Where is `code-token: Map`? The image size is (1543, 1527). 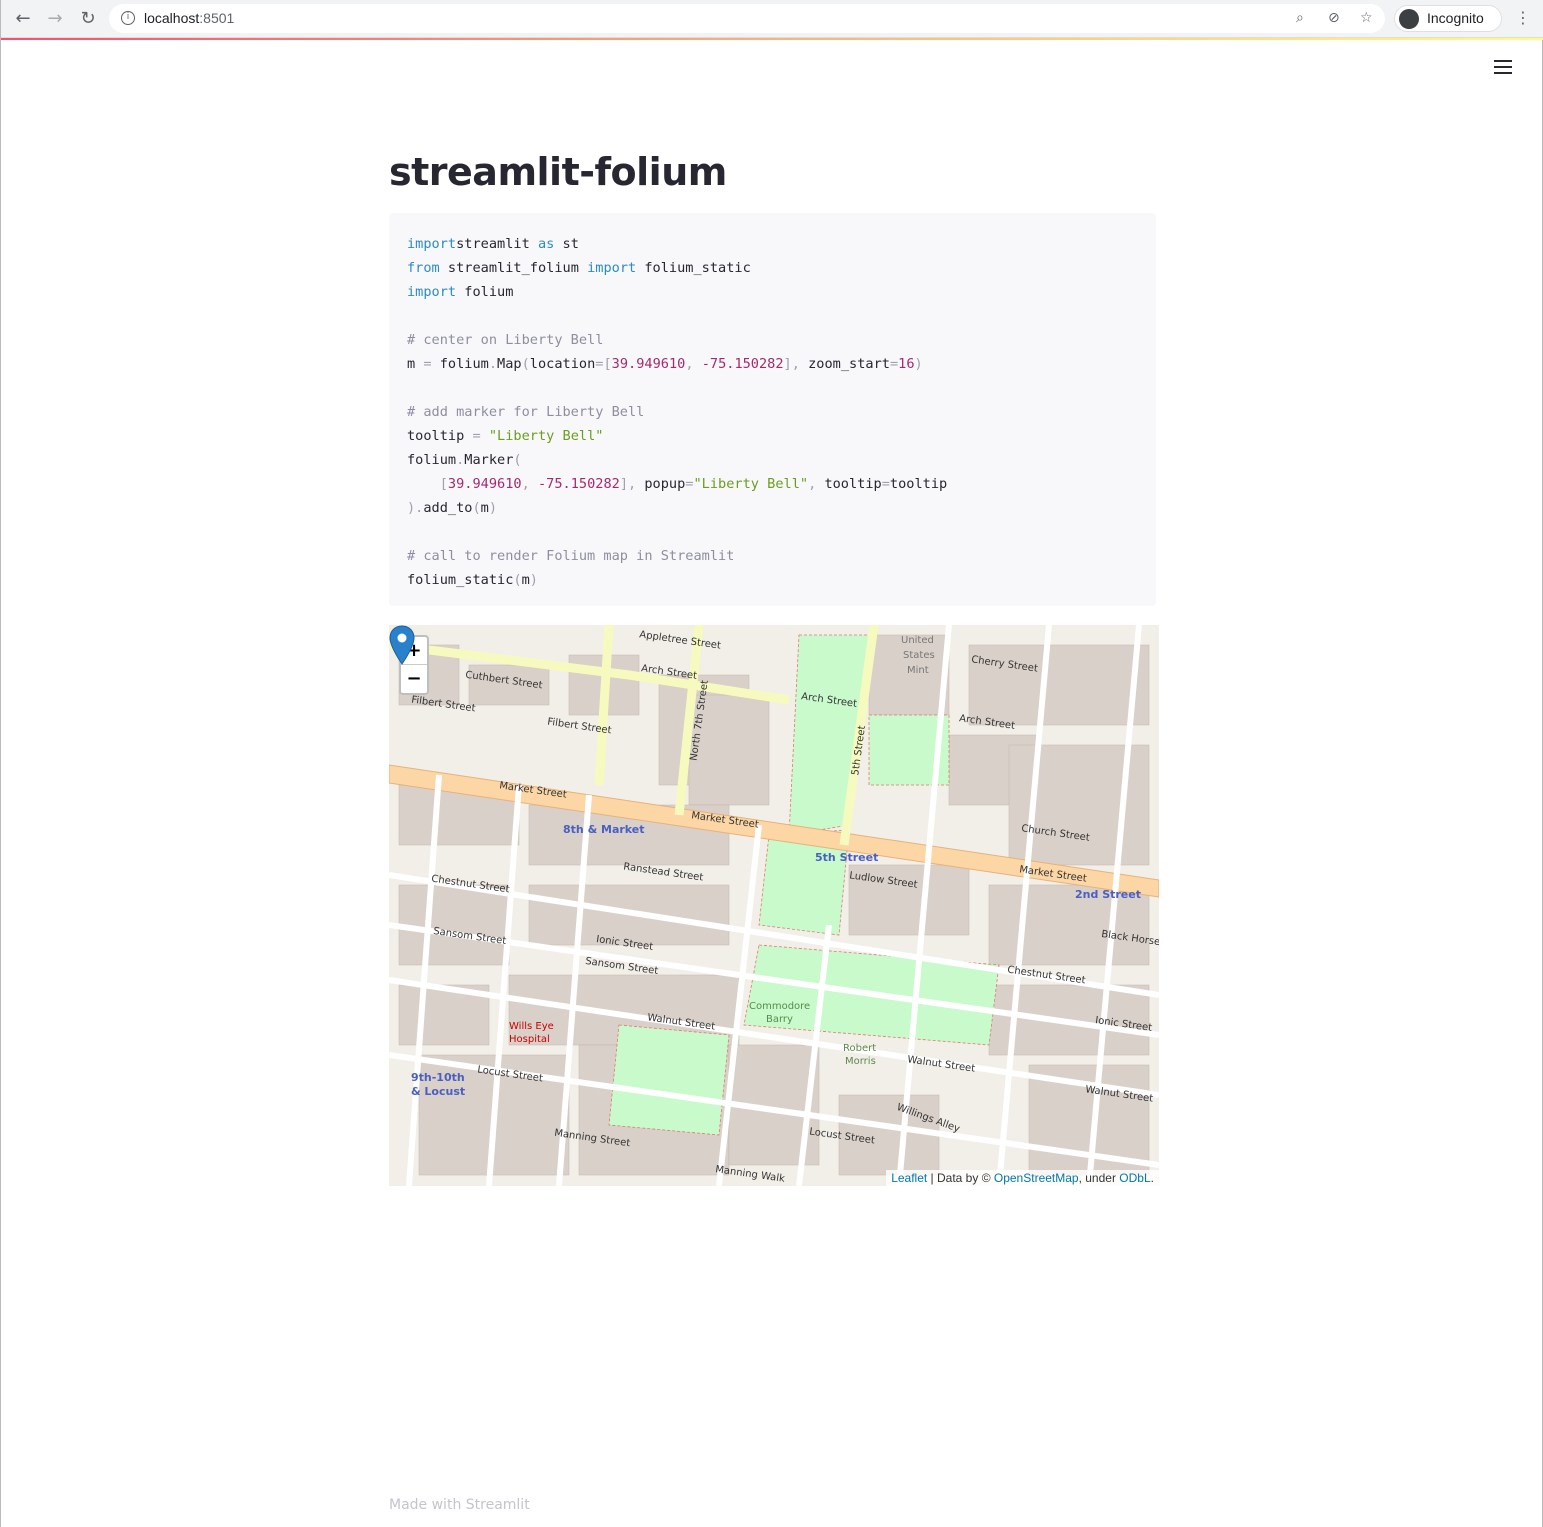
code-token: Map is located at coordinates (509, 364).